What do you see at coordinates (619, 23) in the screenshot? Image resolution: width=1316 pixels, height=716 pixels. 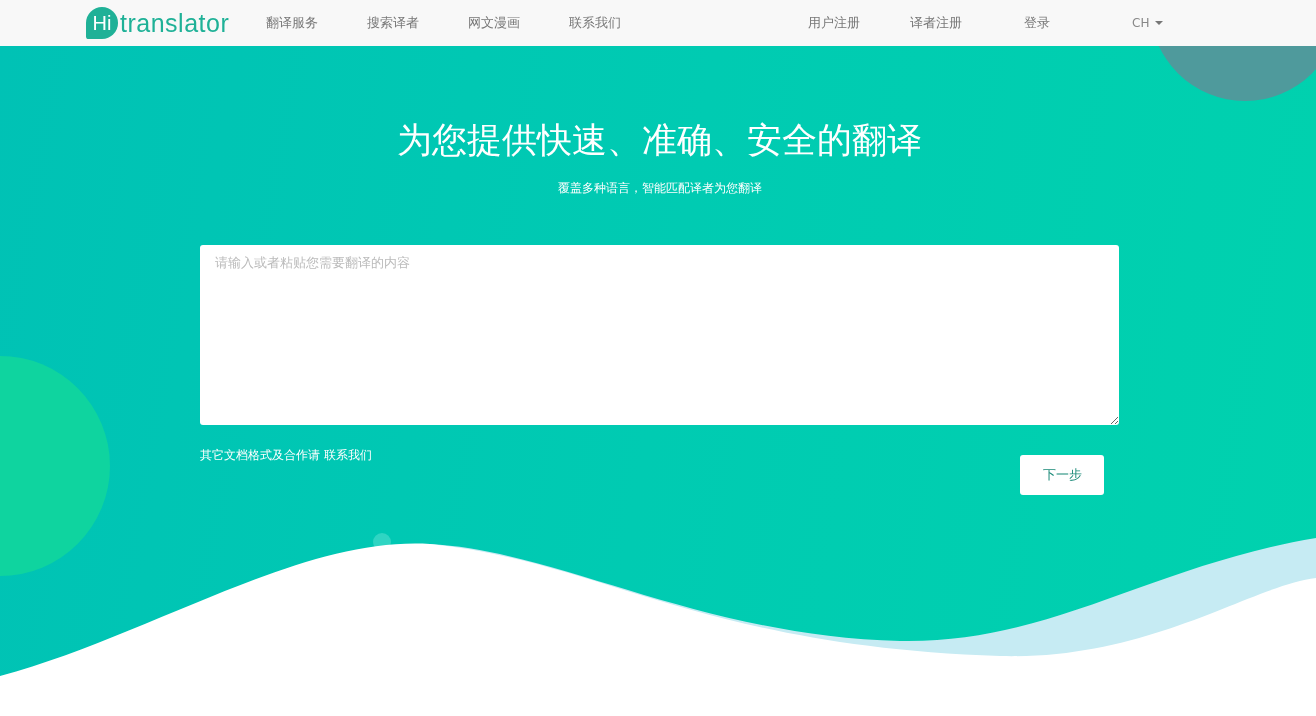 I see `nav-link: 联系我们` at bounding box center [619, 23].